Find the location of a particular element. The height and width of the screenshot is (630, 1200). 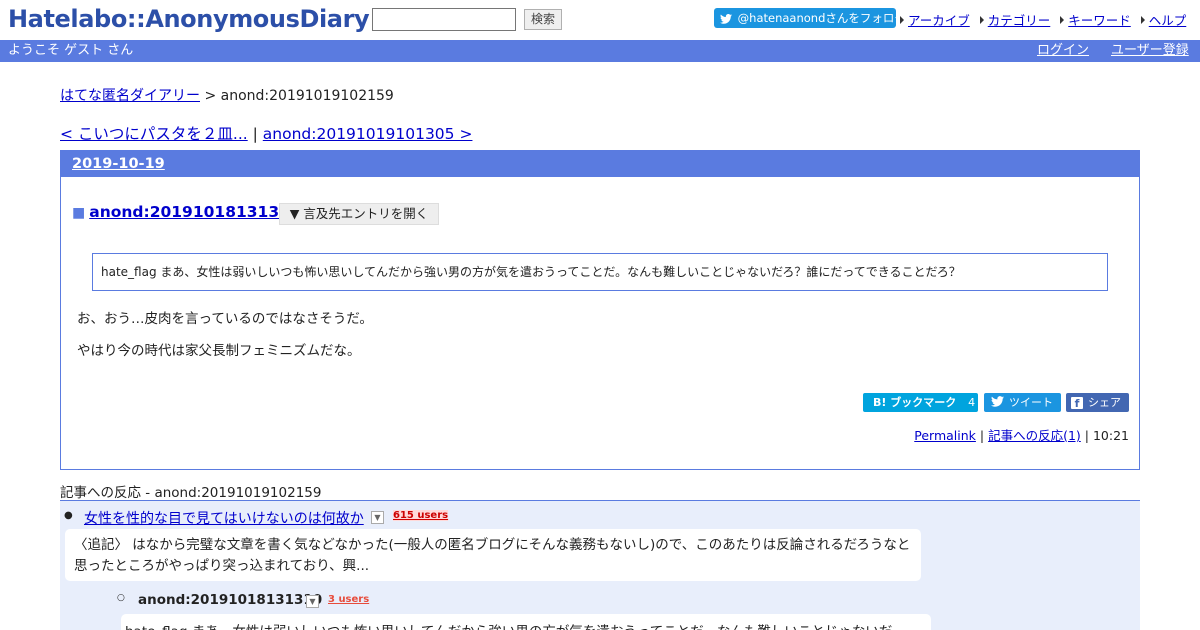

breadcrumb-current: anond:20191019102159 is located at coordinates (307, 96).